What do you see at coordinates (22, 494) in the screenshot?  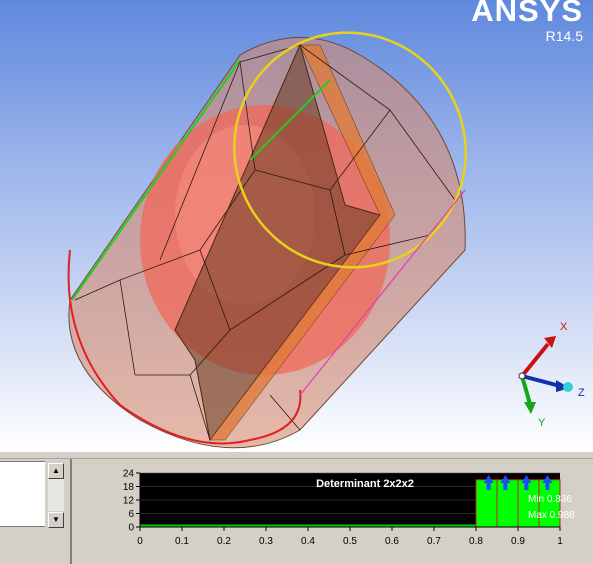 I see `message-text-box` at bounding box center [22, 494].